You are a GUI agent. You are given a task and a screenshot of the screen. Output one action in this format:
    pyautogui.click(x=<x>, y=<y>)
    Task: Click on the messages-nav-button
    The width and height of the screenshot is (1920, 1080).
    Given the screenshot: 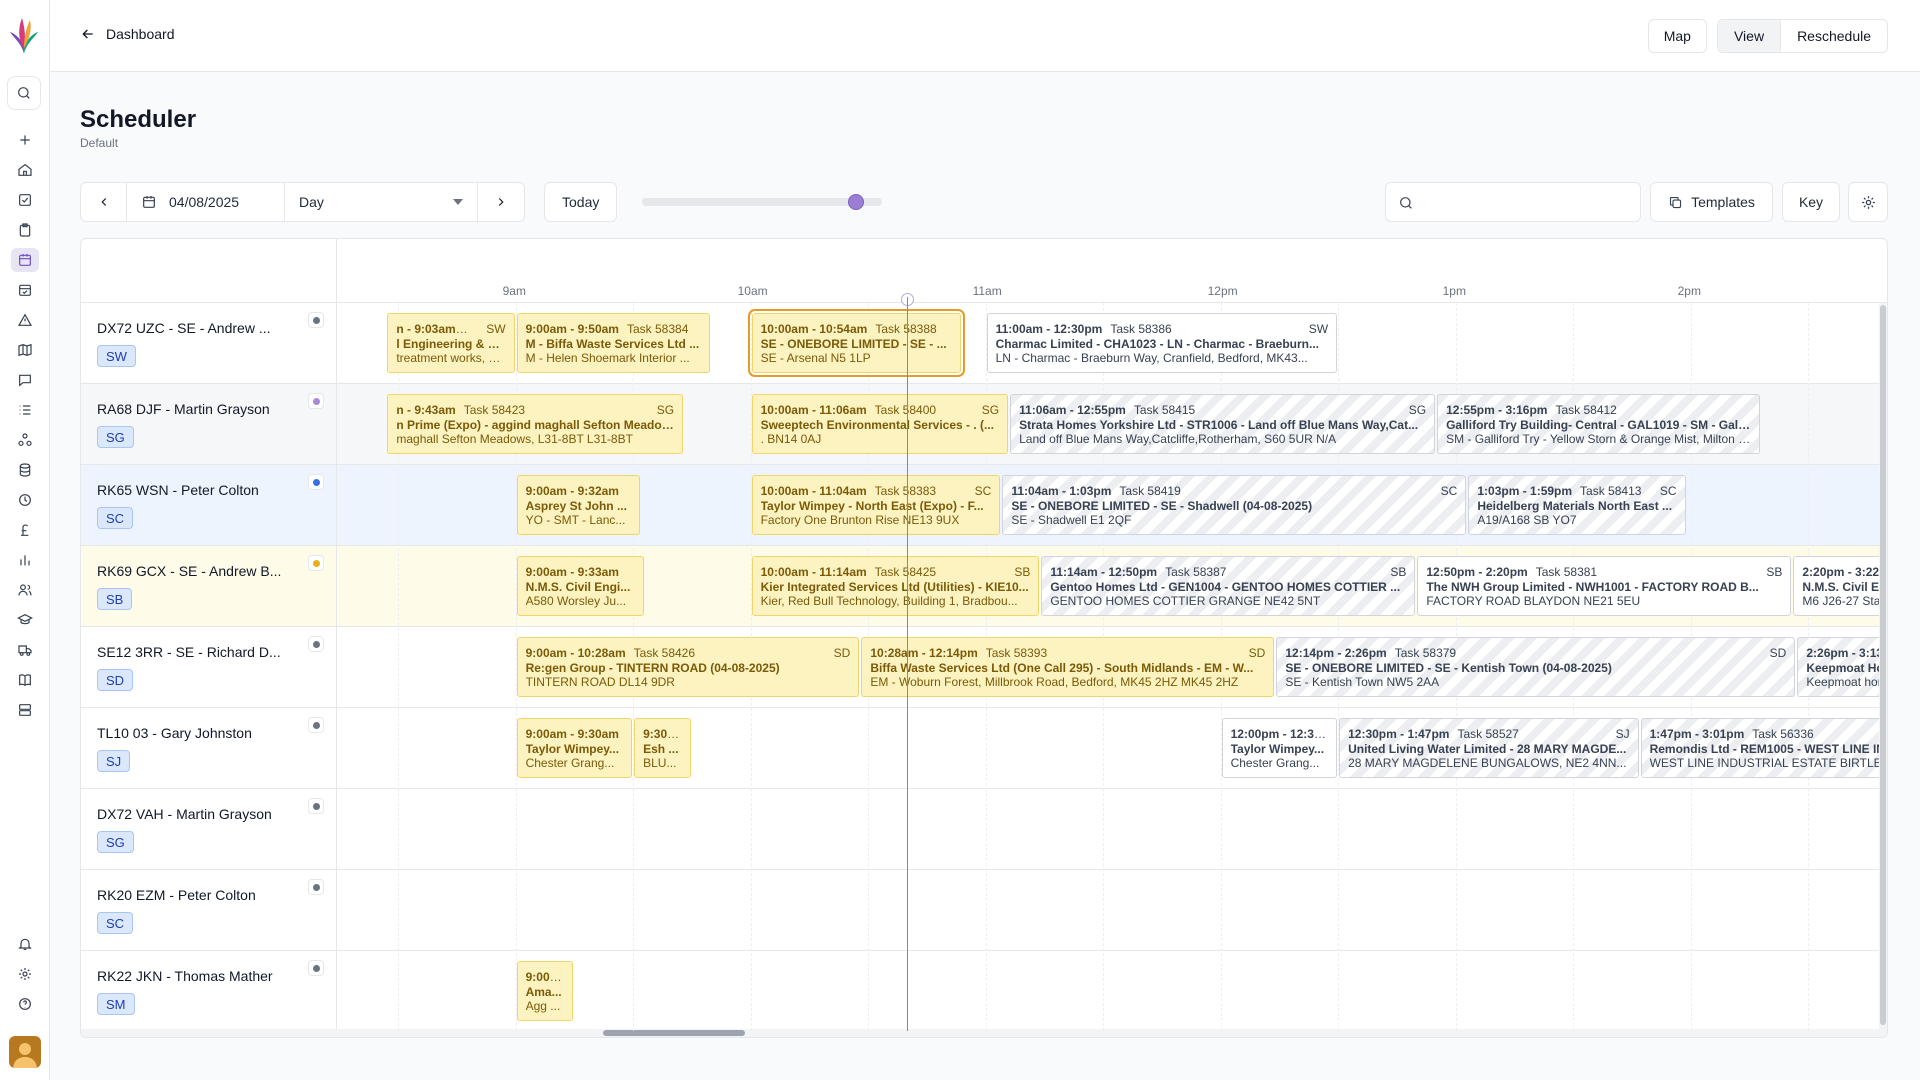 What is the action you would take?
    pyautogui.click(x=25, y=380)
    